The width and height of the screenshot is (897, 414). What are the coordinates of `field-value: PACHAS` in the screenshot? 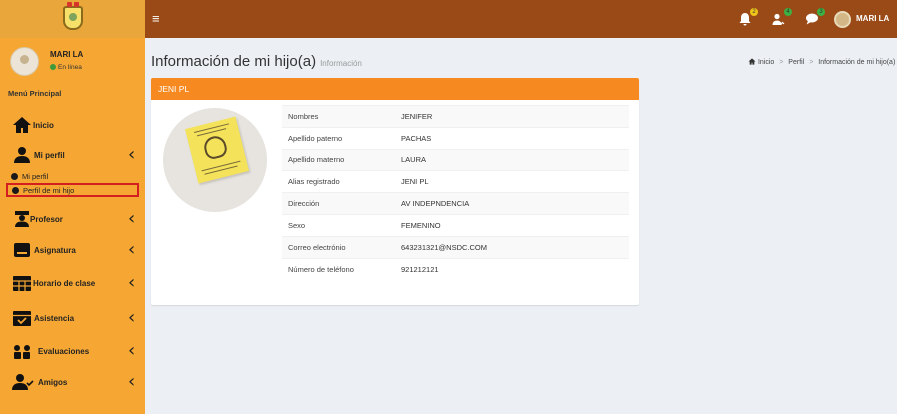 It's located at (512, 138).